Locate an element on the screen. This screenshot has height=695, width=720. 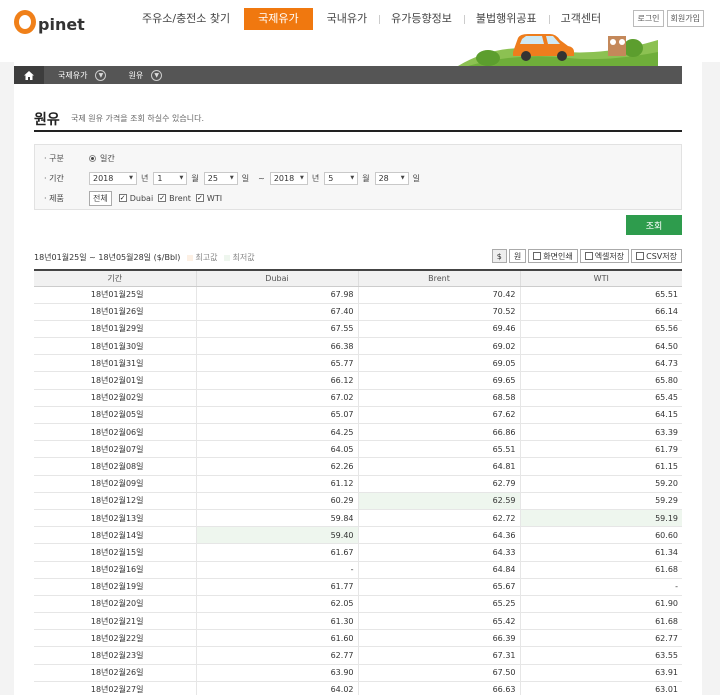
search-button: 조회 is located at coordinates (654, 225).